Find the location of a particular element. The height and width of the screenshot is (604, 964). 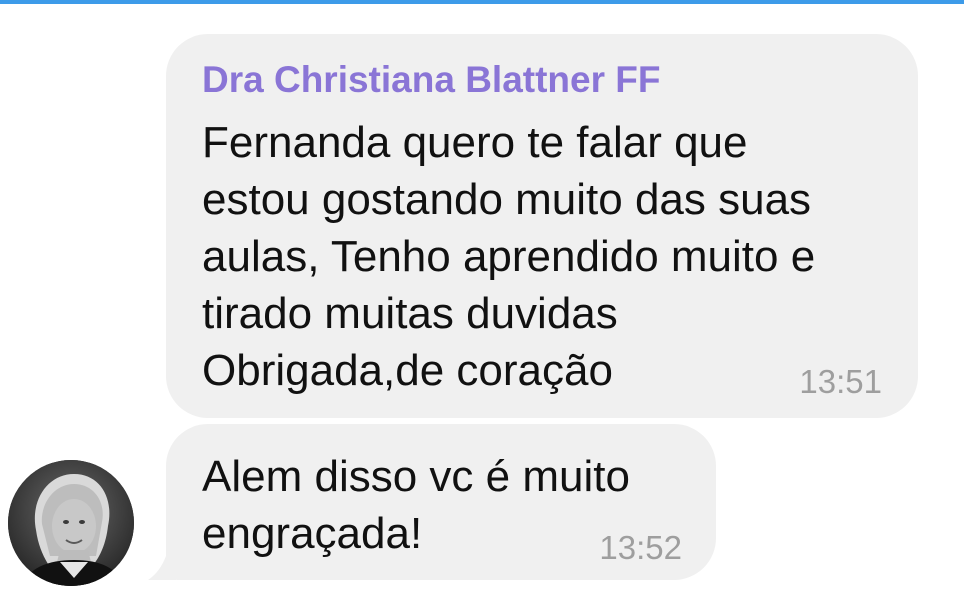

message-bubble: Alem disso vc é muito engraçada! 13:52 is located at coordinates (441, 502).